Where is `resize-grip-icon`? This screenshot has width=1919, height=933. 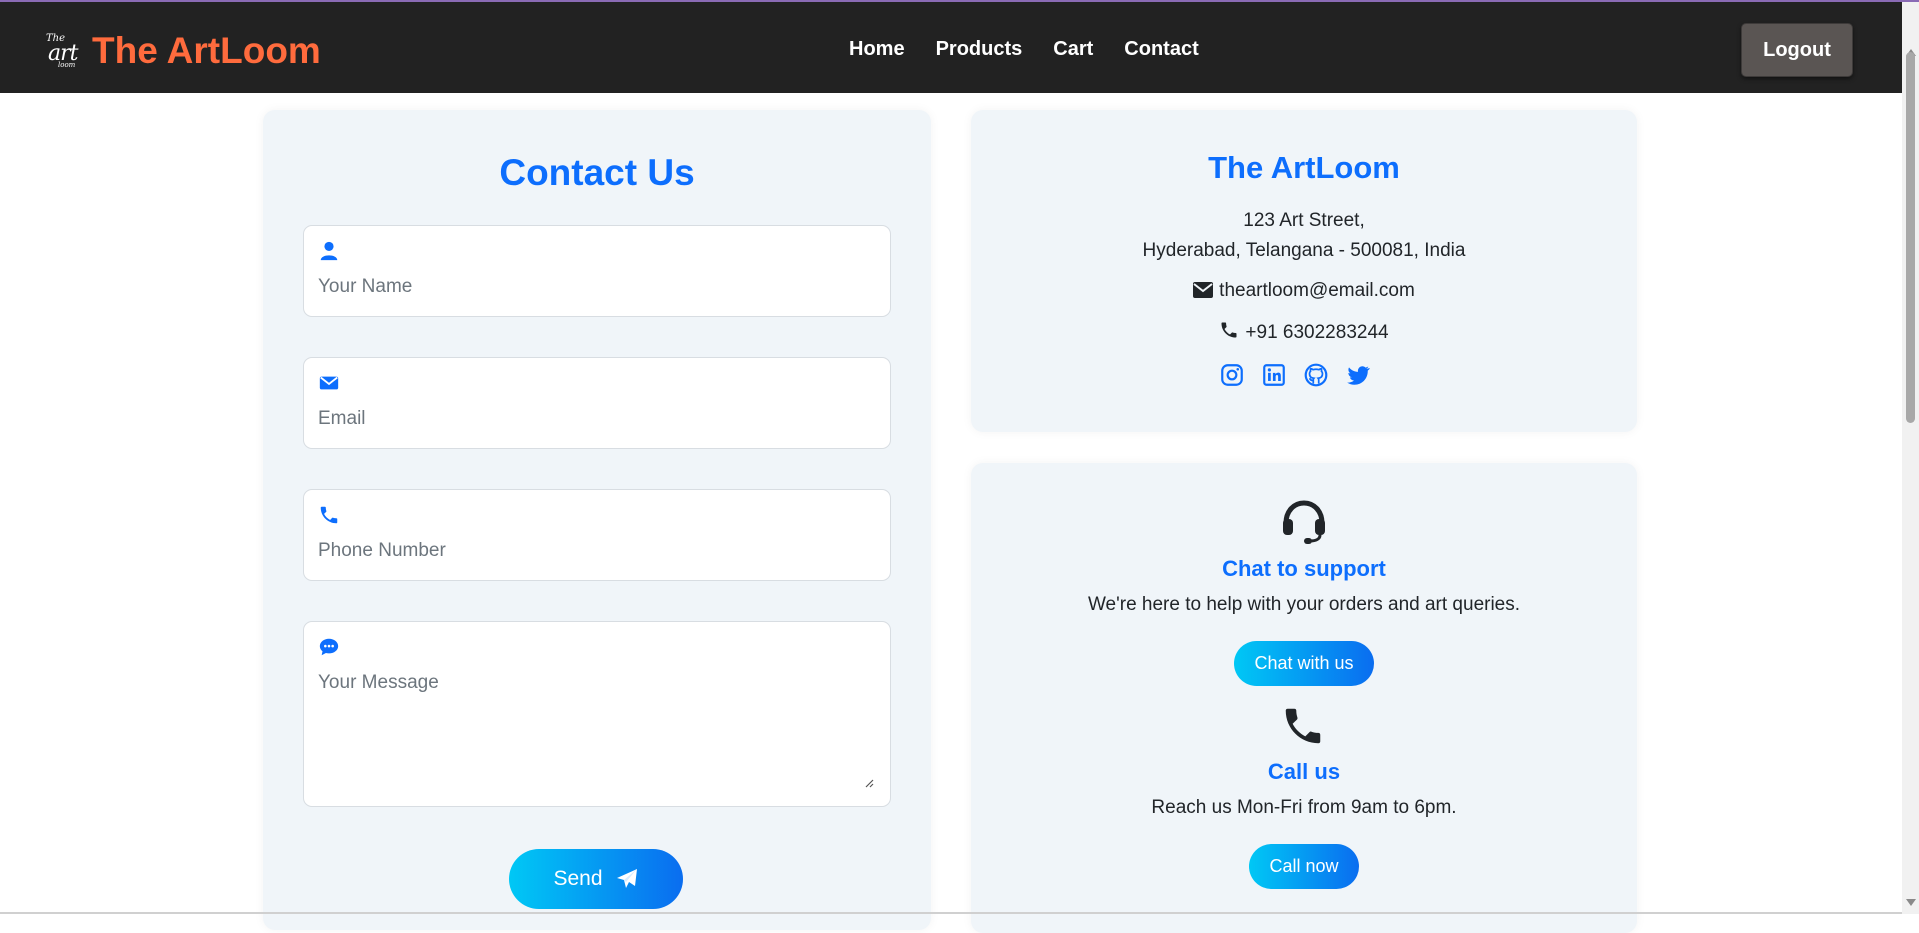 resize-grip-icon is located at coordinates (869, 783).